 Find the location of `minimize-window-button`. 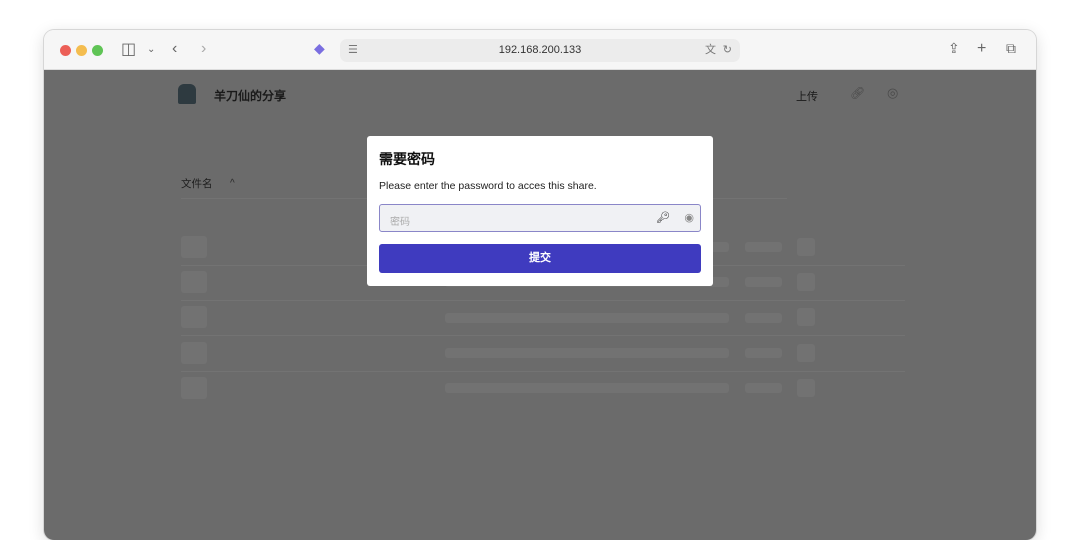

minimize-window-button is located at coordinates (81, 50).